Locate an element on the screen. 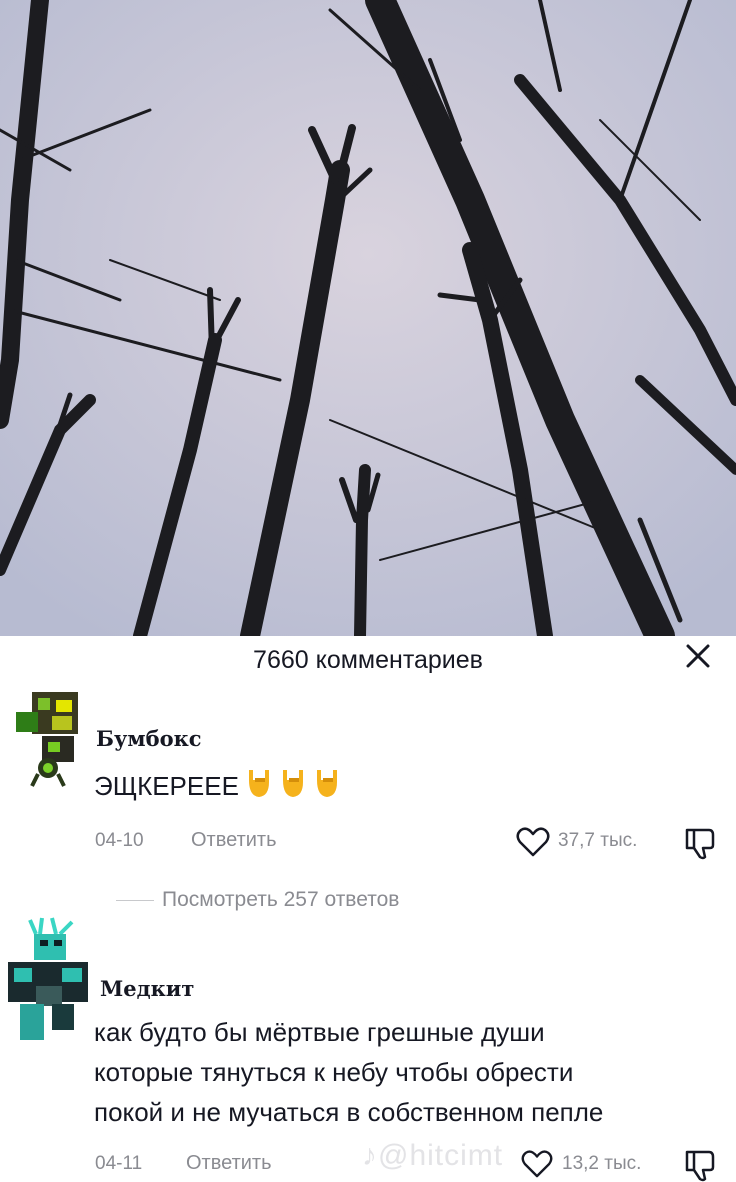  like-count: 13,2 тыс. is located at coordinates (602, 1163).